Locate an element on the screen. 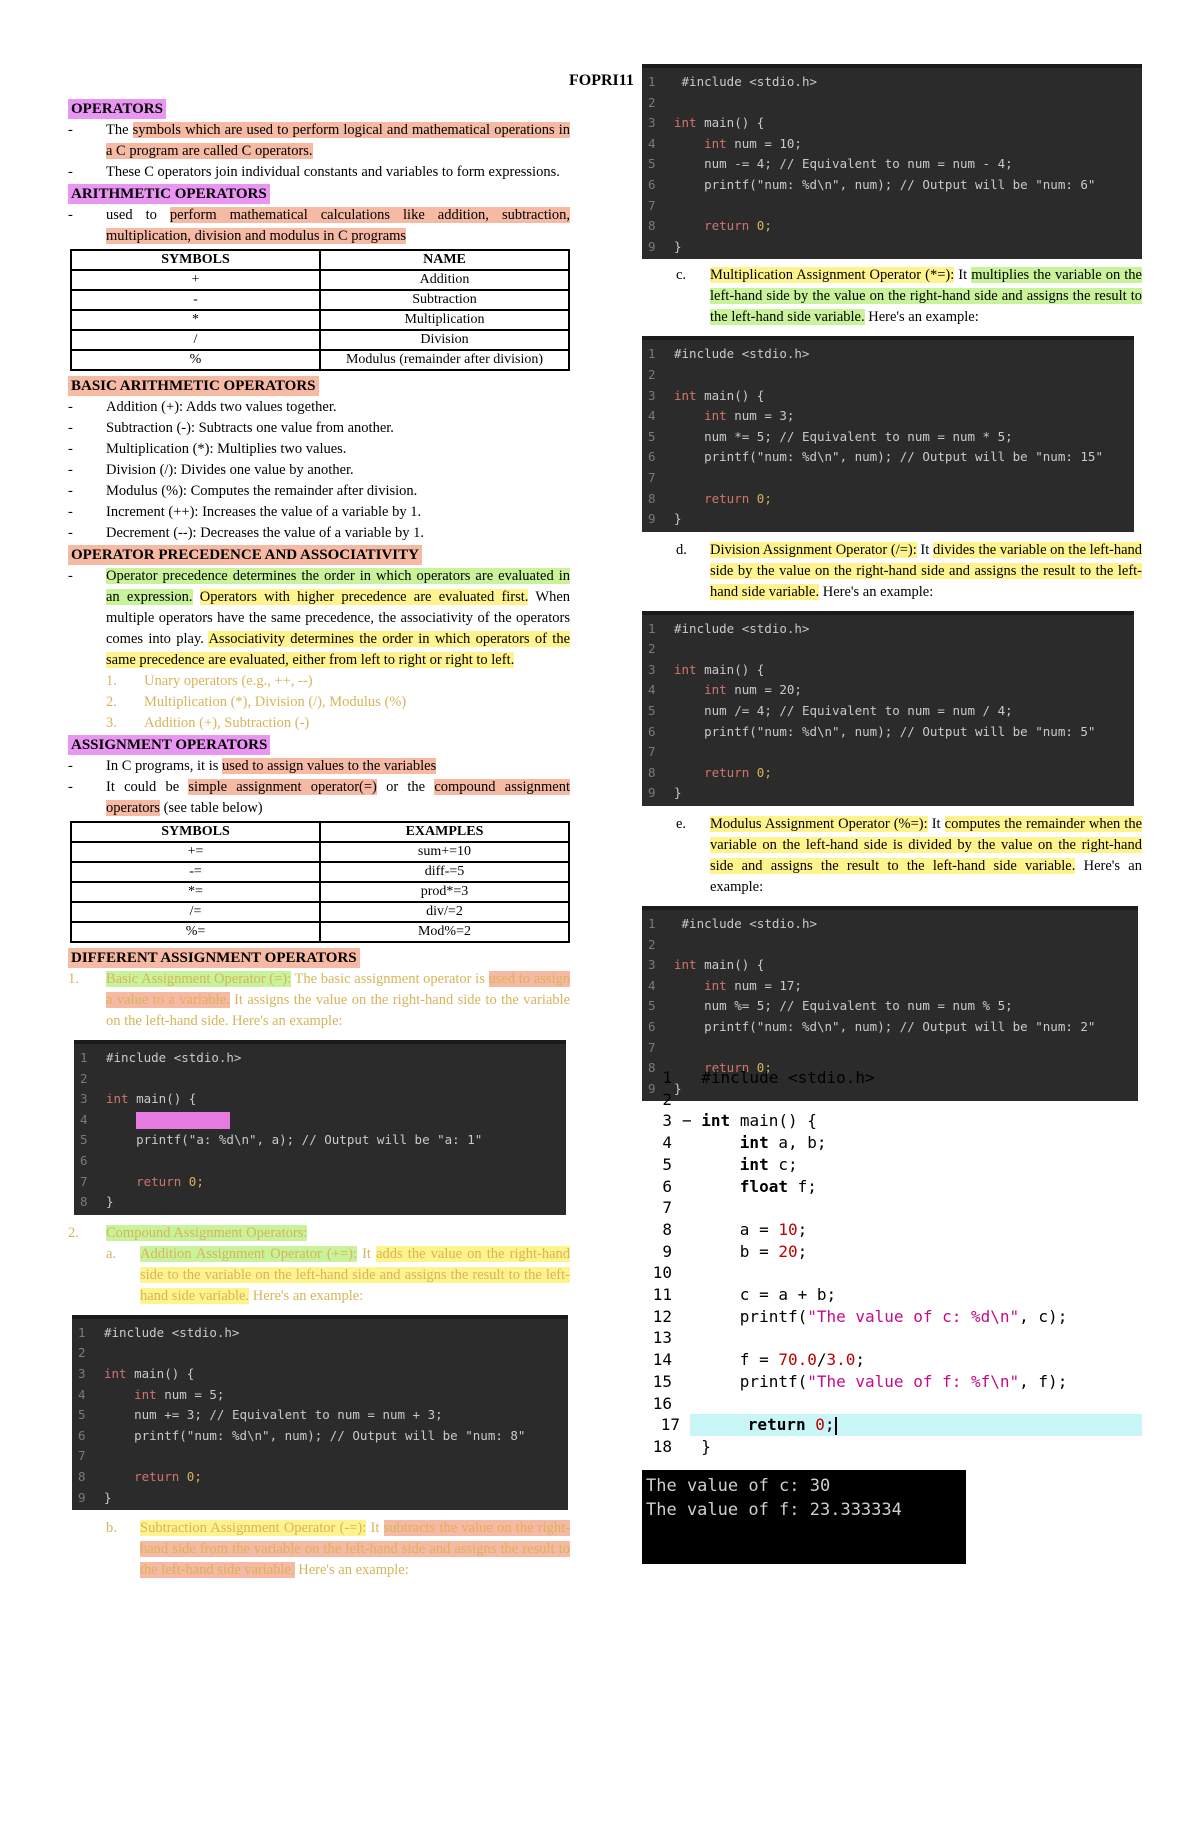  table-row: / Division is located at coordinates (320, 340).